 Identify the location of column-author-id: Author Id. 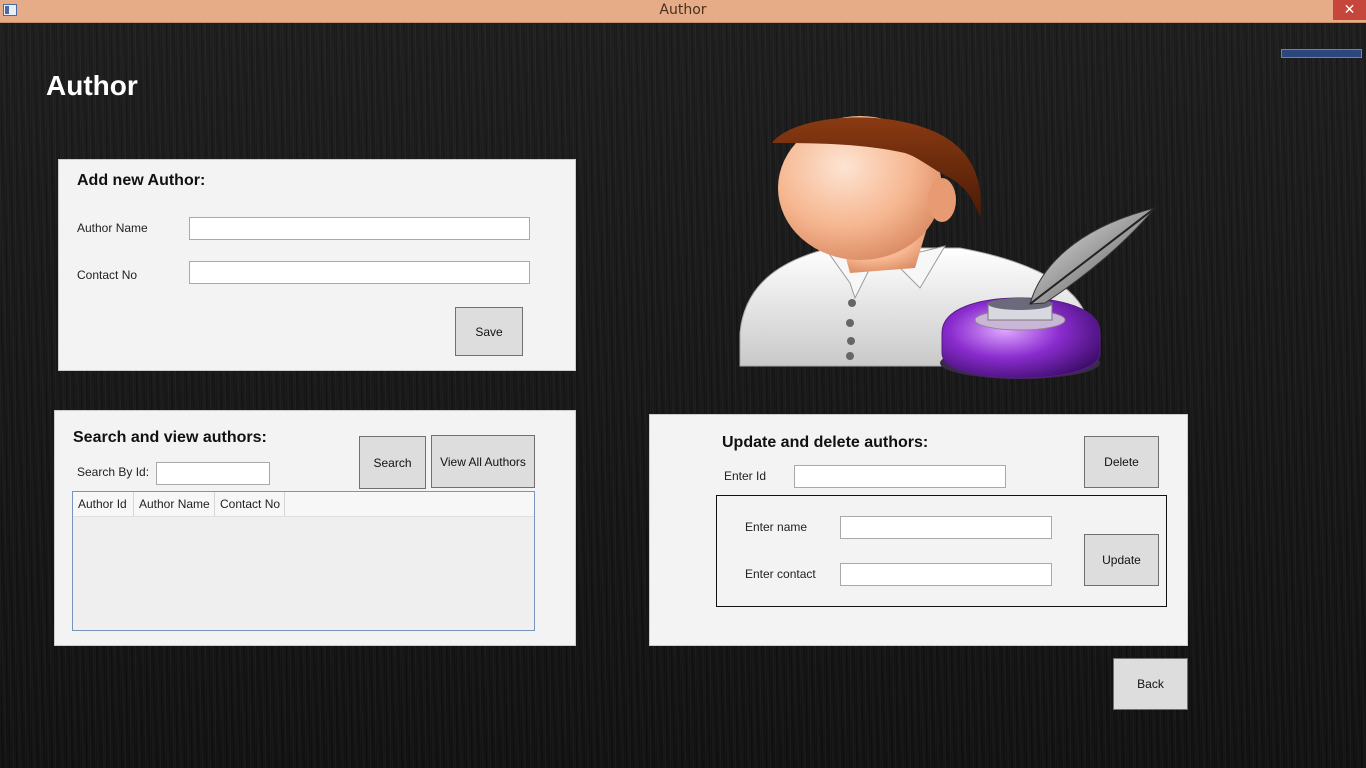
(103, 504).